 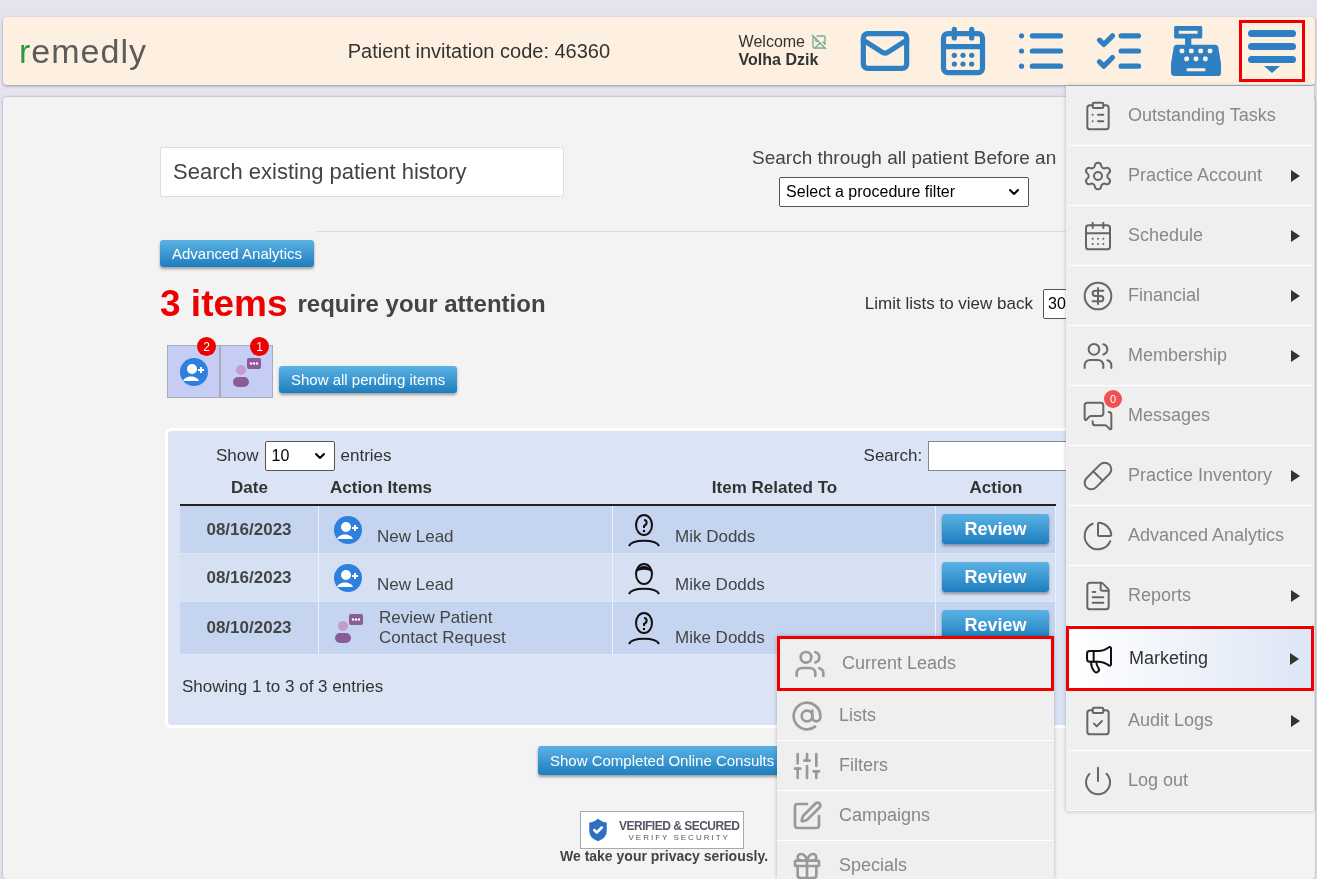 I want to click on menu-item: Financial, so click(x=1190, y=296).